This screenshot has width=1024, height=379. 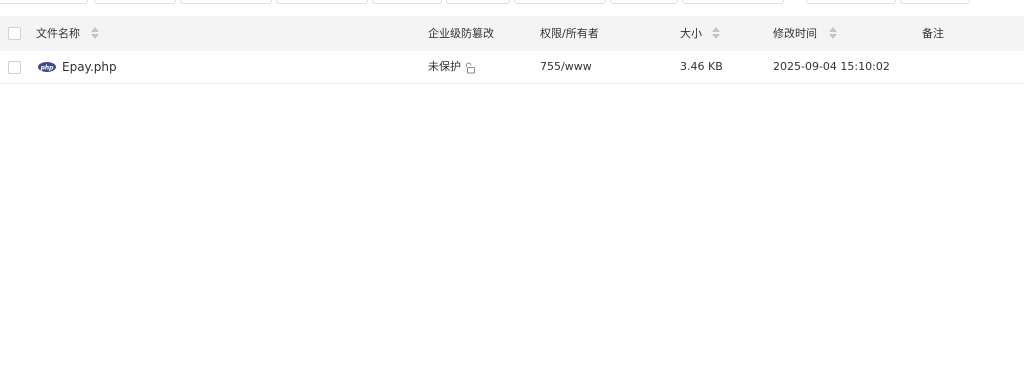 What do you see at coordinates (512, 33) in the screenshot?
I see `table-header: 文件名称 企业级防篡改 权限/所有者 大小 修改时间 备注` at bounding box center [512, 33].